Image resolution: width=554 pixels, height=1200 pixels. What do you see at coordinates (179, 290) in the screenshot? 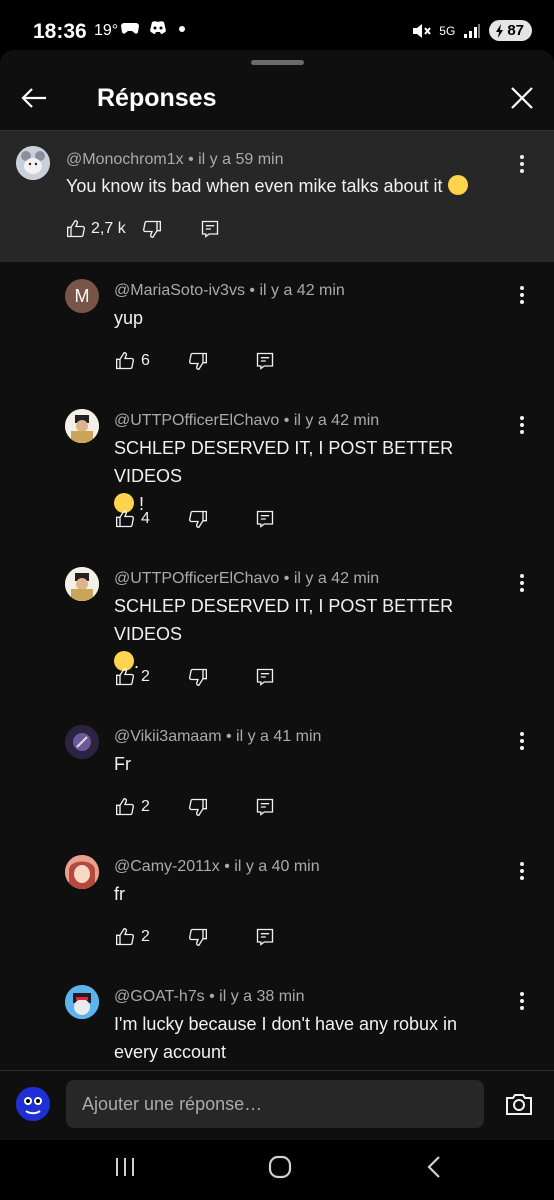
I see `comment-author: @MariaSoto-iv3vs` at bounding box center [179, 290].